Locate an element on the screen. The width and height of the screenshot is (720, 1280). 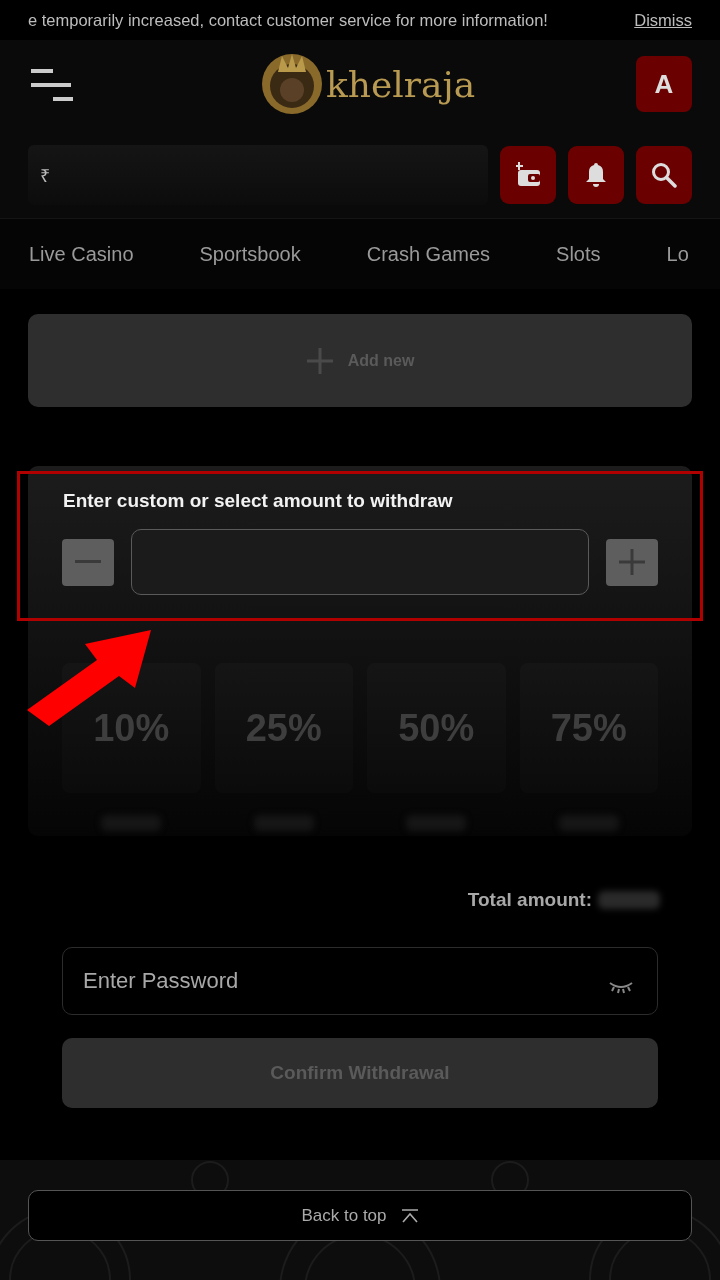
category-tab: Slots is located at coordinates (578, 254).